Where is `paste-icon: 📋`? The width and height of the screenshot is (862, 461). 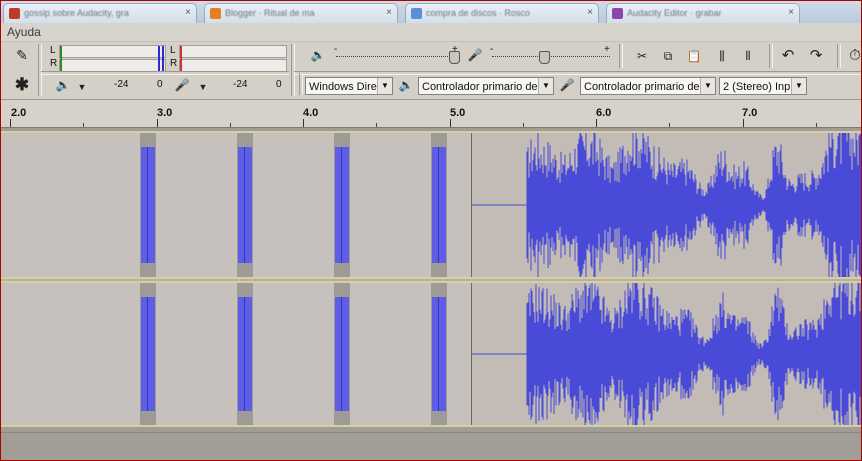
paste-icon: 📋 is located at coordinates (694, 56).